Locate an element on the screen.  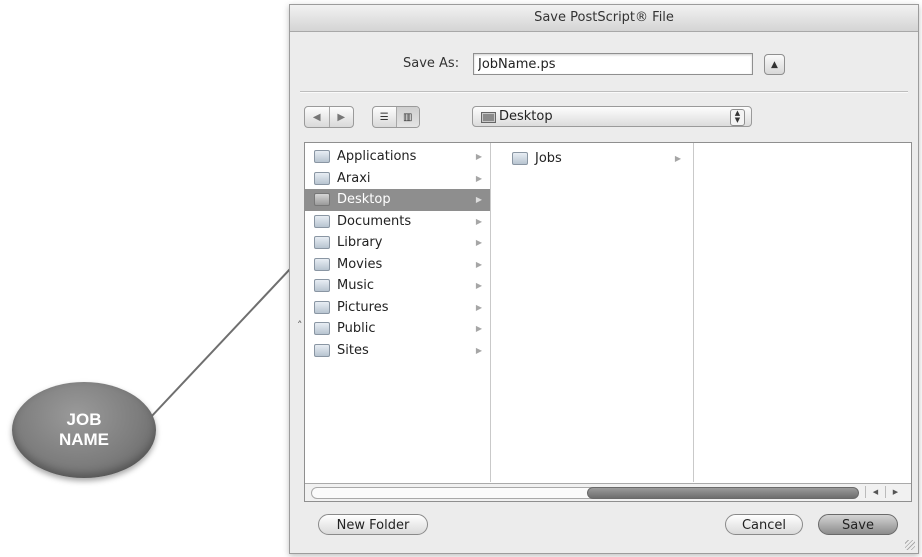
browser-column-2: Jobs ▶ is located at coordinates (593, 312).